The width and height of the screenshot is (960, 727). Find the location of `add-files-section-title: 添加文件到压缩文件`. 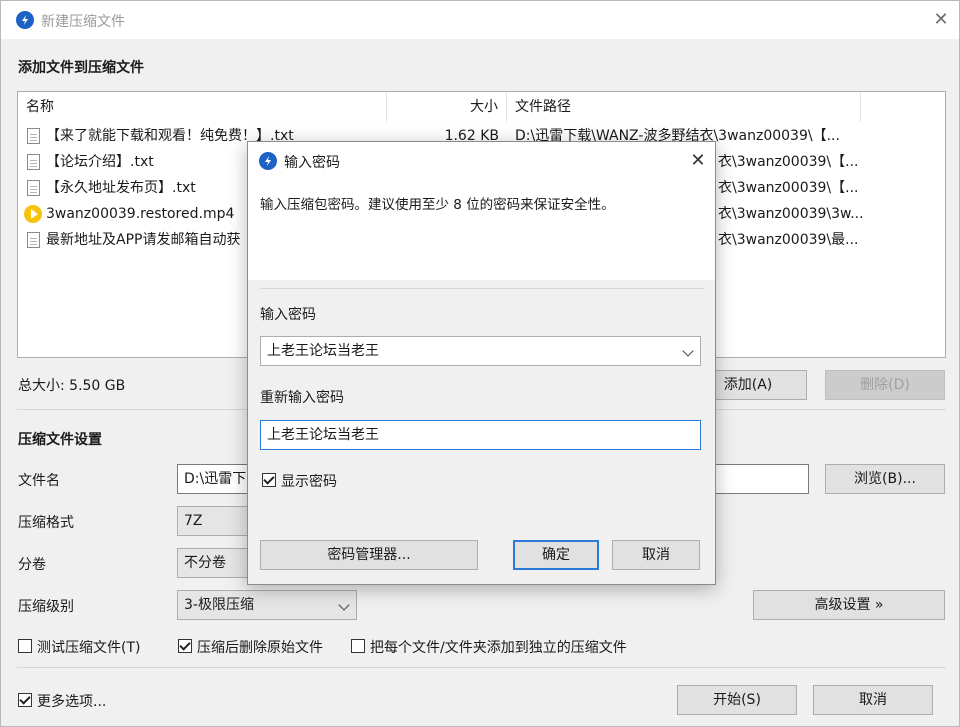

add-files-section-title: 添加文件到压缩文件 is located at coordinates (81, 68).